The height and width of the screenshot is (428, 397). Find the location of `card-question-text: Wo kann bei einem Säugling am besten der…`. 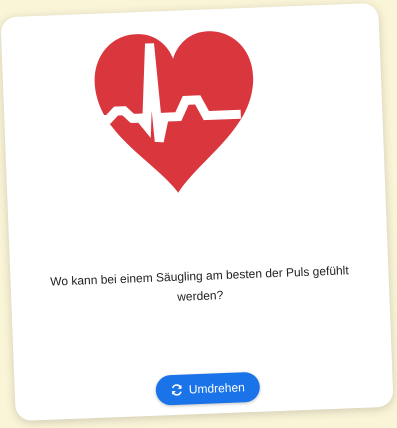

card-question-text: Wo kann bei einem Säugling am besten der… is located at coordinates (199, 283).